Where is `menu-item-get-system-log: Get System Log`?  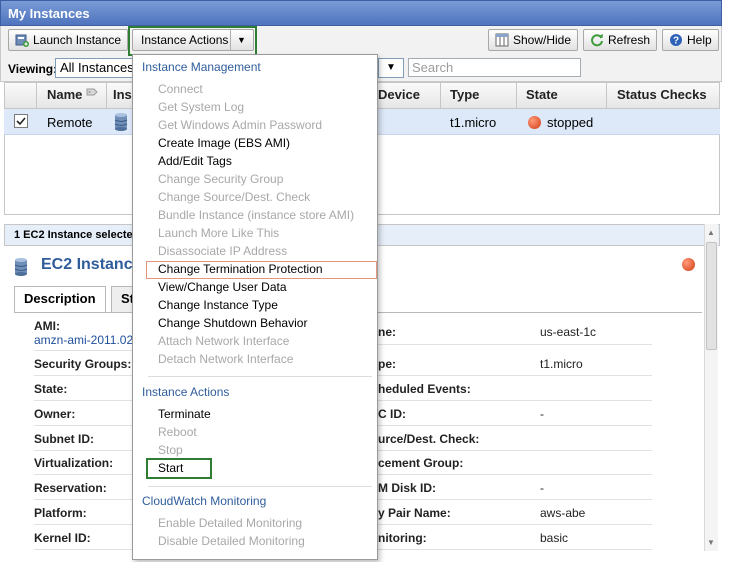
menu-item-get-system-log: Get System Log is located at coordinates (201, 107).